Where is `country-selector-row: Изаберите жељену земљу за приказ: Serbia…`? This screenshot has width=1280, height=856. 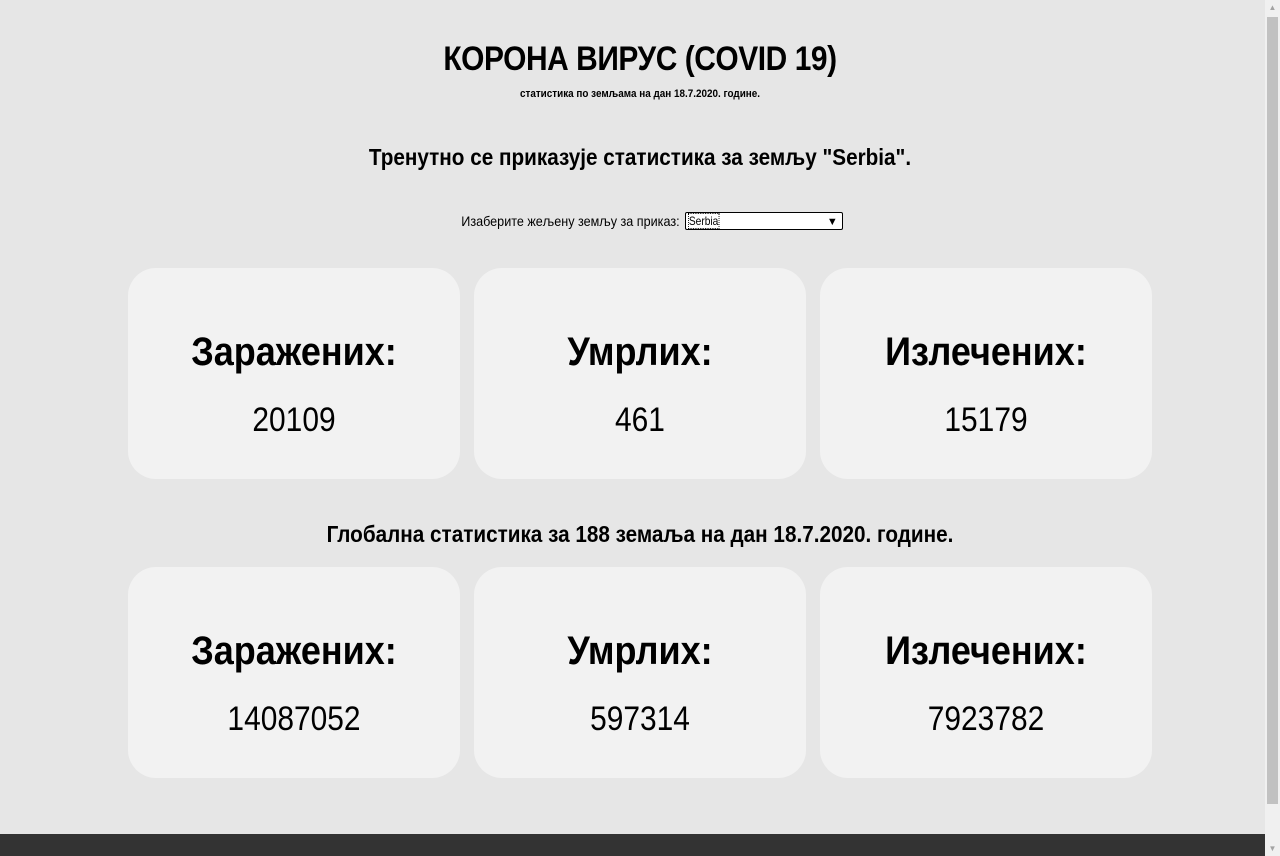 country-selector-row: Изаберите жељену земљу за приказ: Serbia… is located at coordinates (632, 221).